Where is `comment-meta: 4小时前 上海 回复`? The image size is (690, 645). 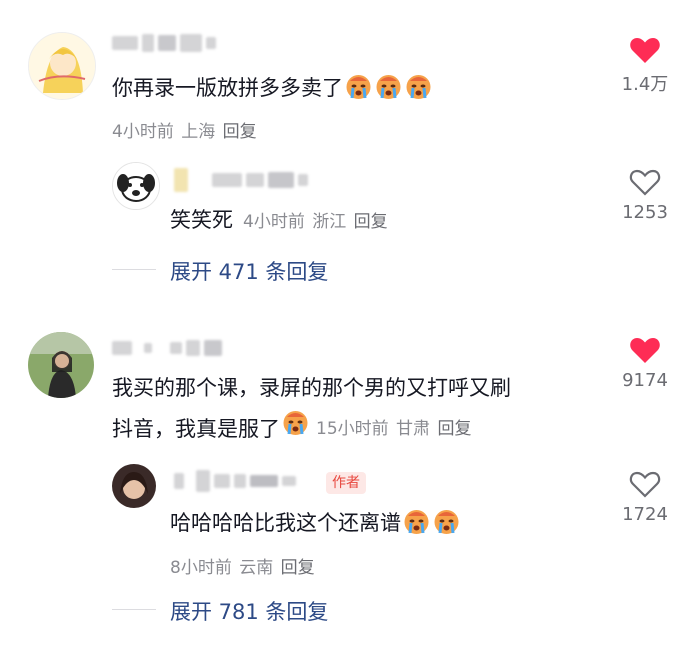
comment-meta: 4小时前 上海 回复 is located at coordinates (185, 129).